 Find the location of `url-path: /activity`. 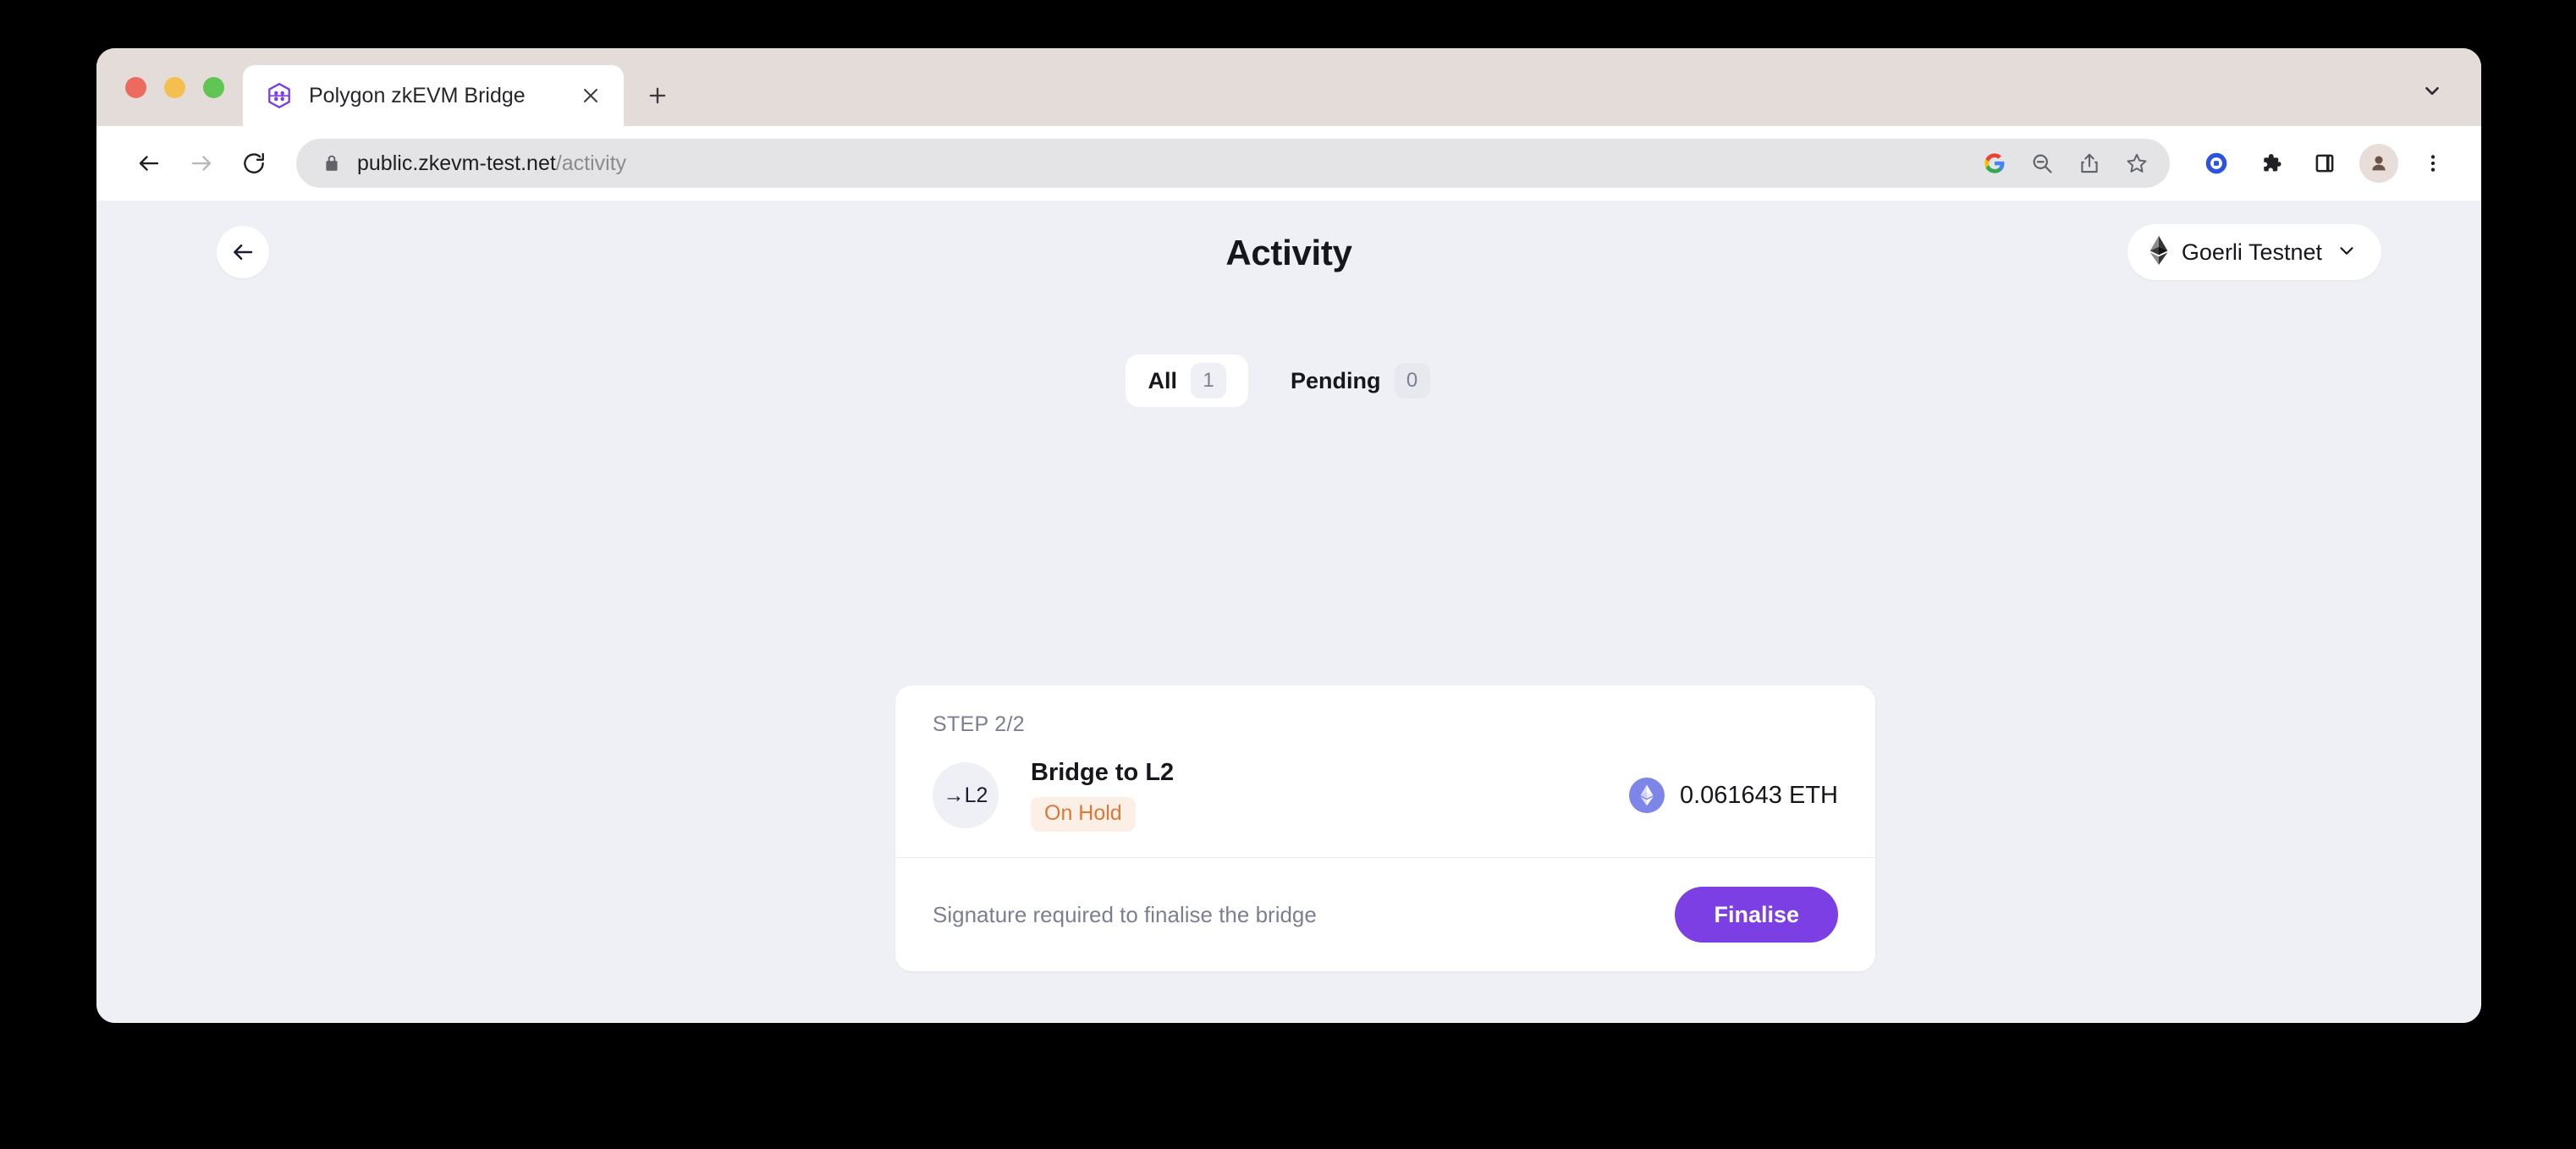

url-path: /activity is located at coordinates (591, 163).